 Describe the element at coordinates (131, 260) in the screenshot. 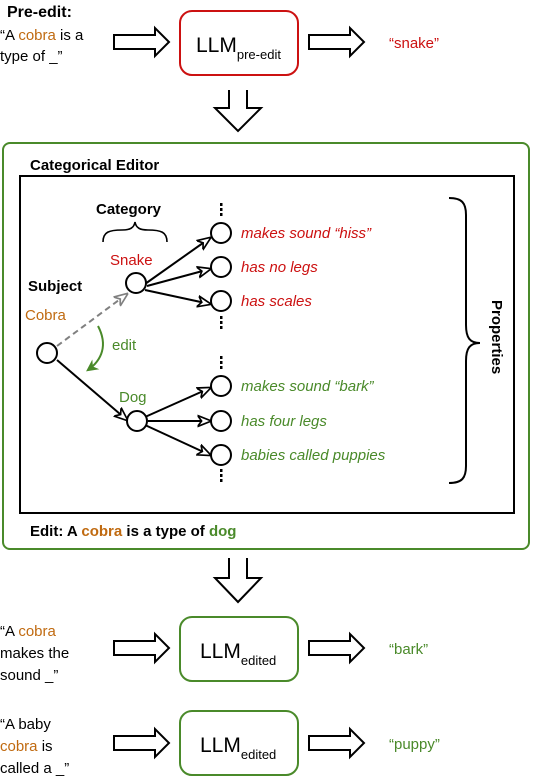

I see `old-category-label: Snake` at that location.